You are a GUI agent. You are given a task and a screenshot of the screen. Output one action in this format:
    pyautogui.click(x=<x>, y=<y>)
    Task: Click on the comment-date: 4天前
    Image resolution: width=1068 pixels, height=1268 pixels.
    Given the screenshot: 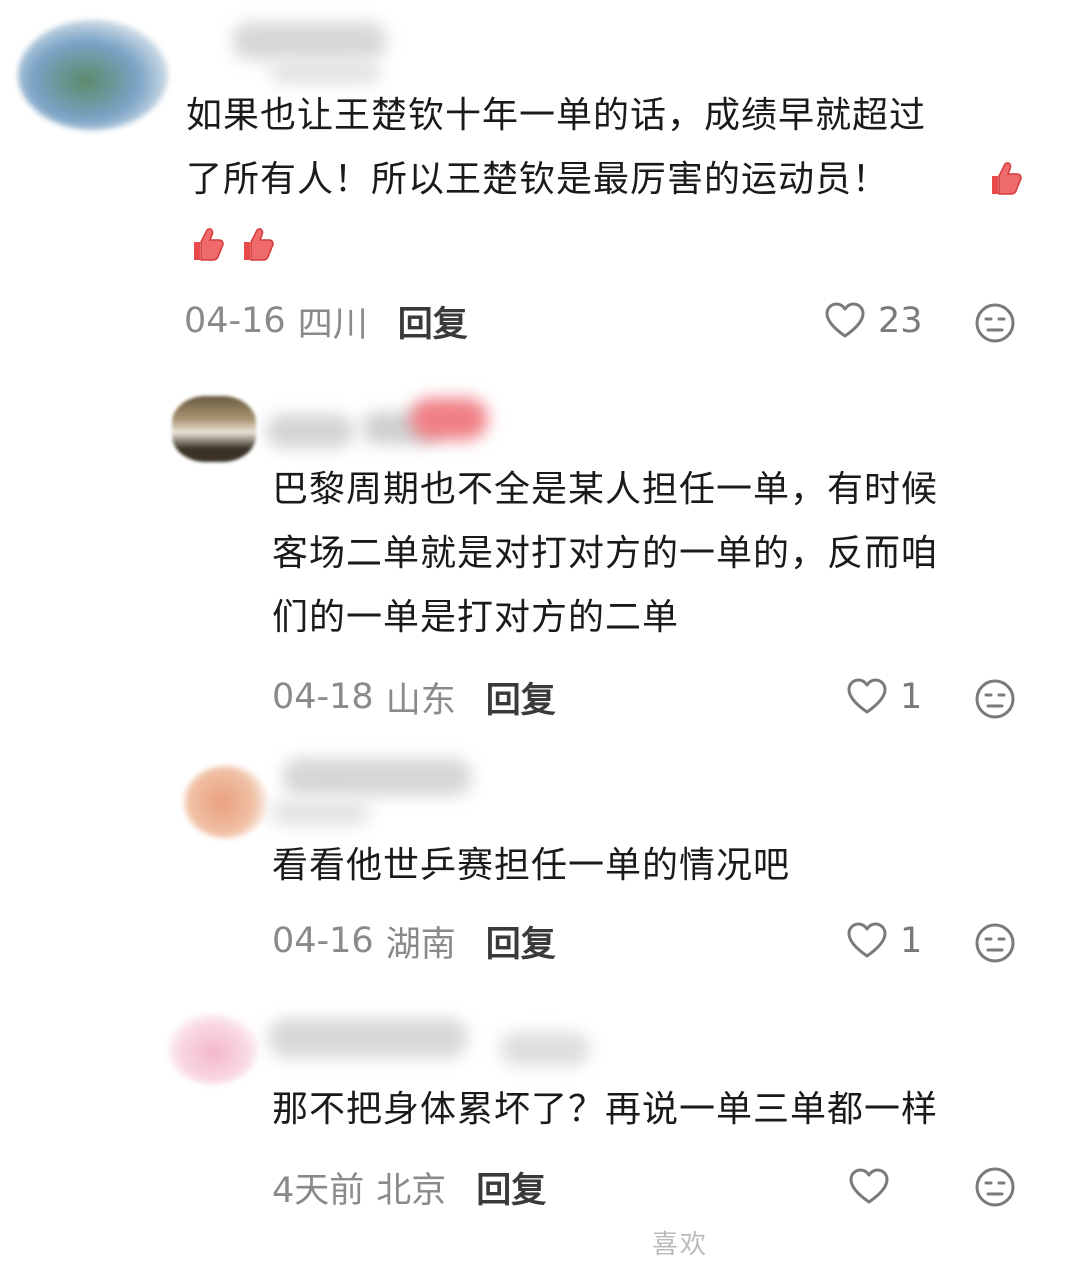 What is the action you would take?
    pyautogui.click(x=318, y=1190)
    